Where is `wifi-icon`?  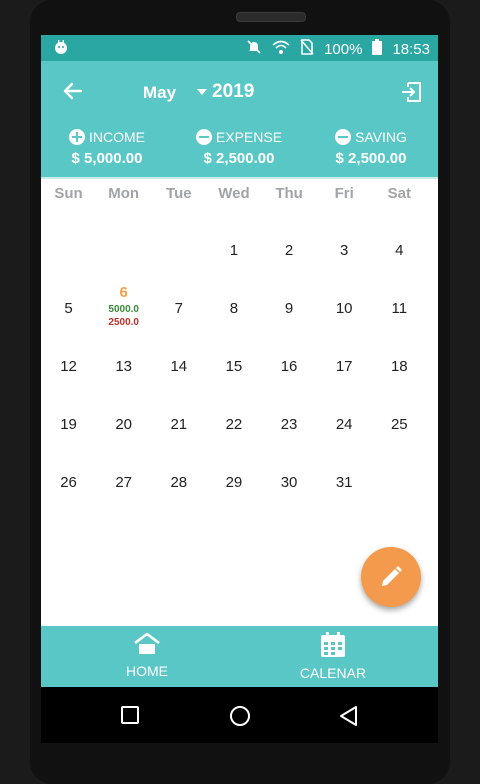 wifi-icon is located at coordinates (281, 49).